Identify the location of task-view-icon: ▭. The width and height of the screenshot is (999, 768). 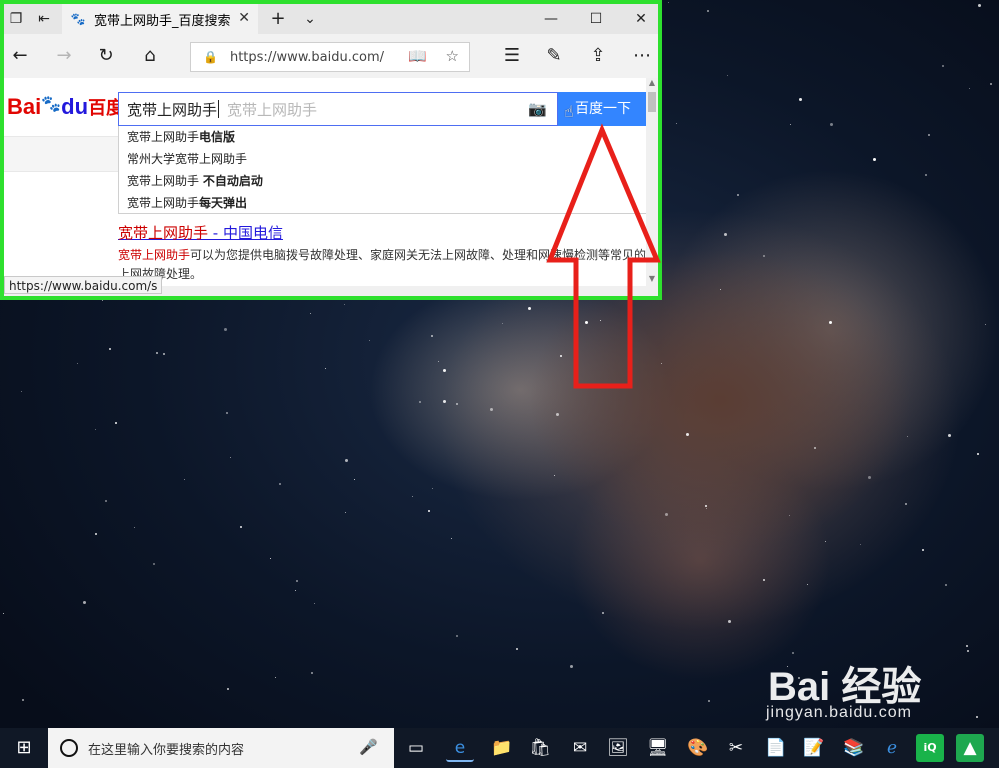
(416, 748).